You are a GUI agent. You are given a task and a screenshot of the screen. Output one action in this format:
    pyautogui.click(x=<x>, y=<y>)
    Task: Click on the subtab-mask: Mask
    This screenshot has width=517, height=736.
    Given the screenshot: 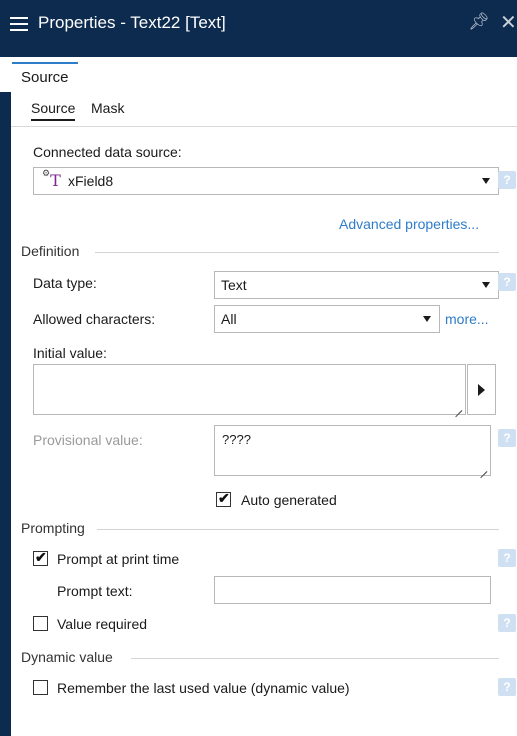 What is the action you would take?
    pyautogui.click(x=107, y=108)
    